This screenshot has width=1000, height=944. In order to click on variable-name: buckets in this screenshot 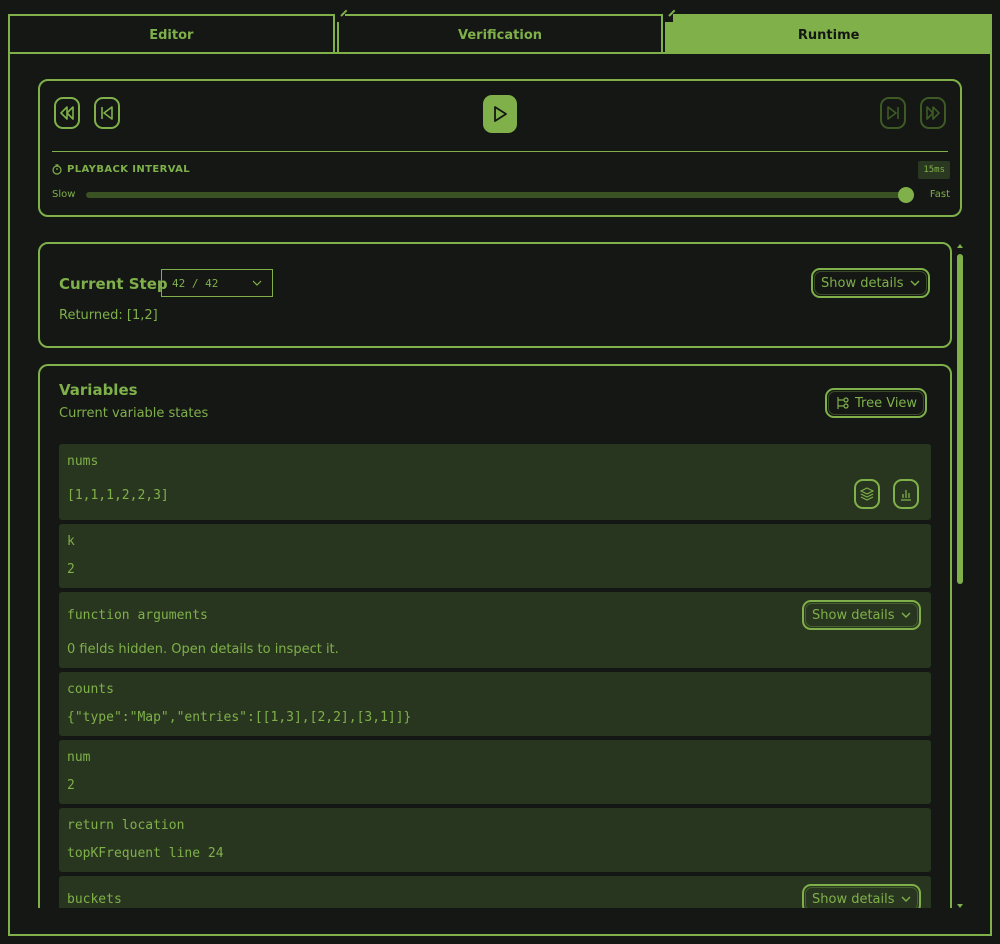, I will do `click(94, 899)`.